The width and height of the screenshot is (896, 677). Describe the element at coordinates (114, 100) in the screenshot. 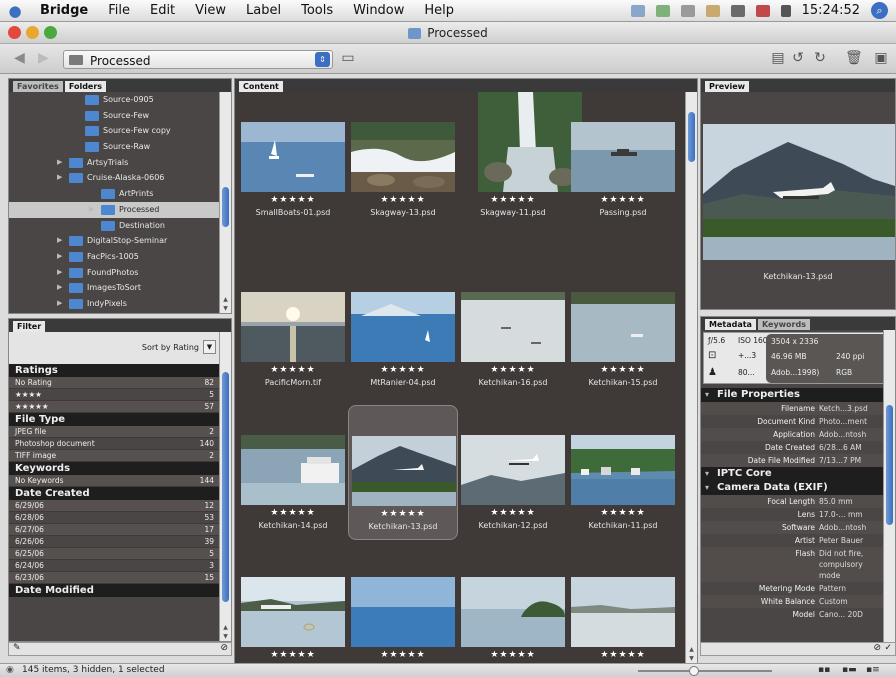

I see `folder-item: Source-0905` at that location.